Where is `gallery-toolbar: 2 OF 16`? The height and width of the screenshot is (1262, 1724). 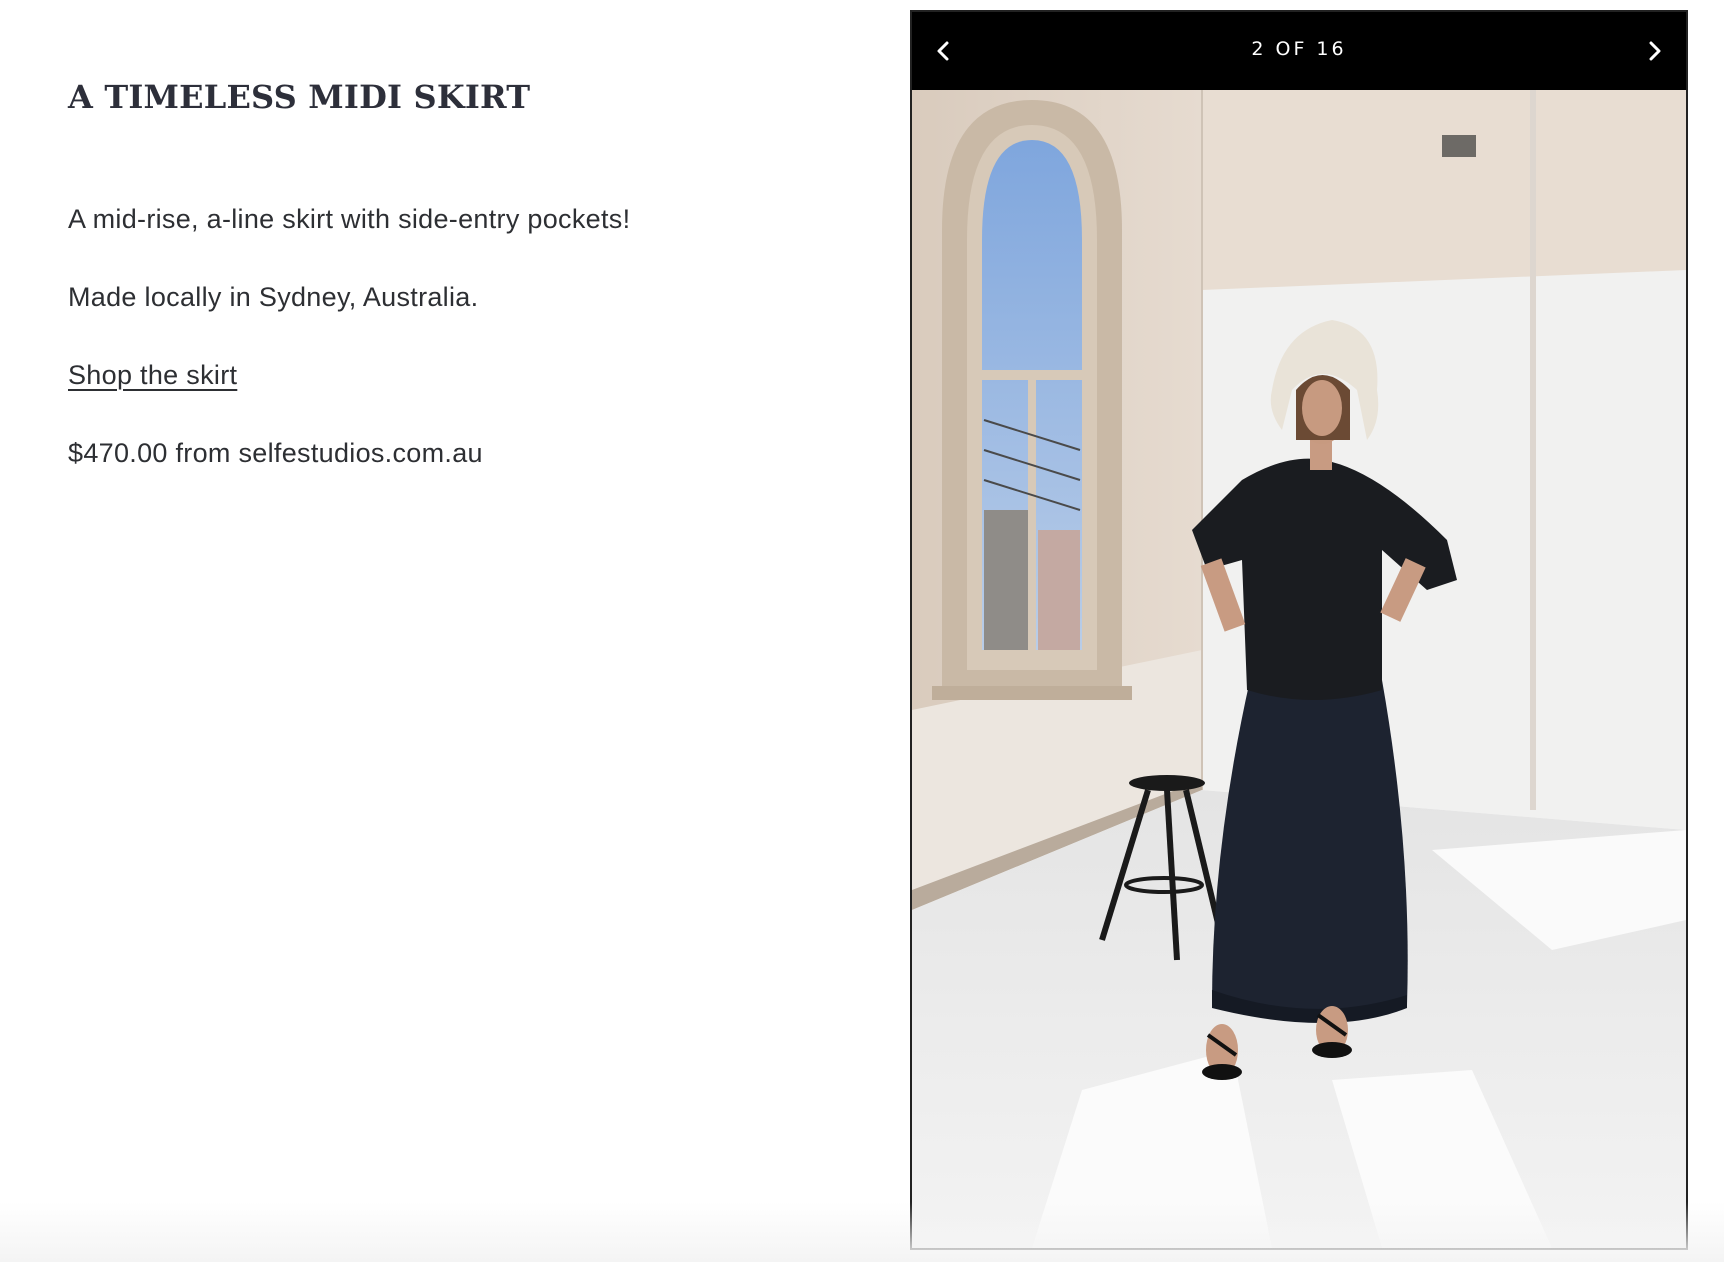 gallery-toolbar: 2 OF 16 is located at coordinates (1299, 51).